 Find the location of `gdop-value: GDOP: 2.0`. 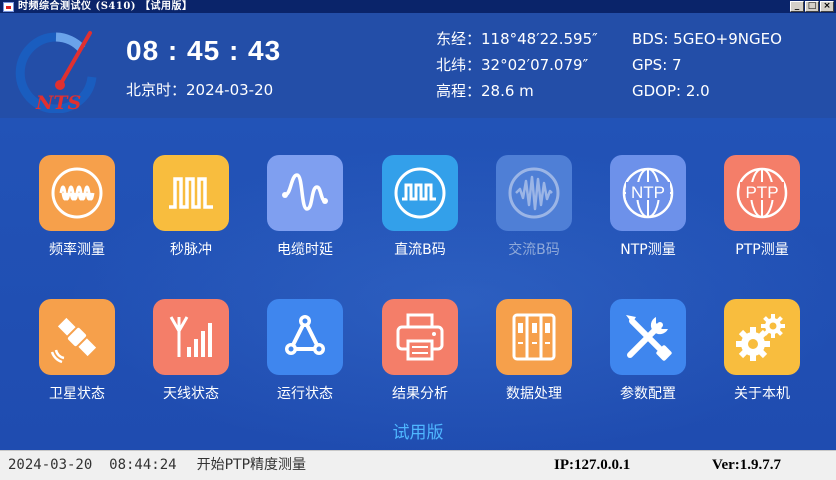

gdop-value: GDOP: 2.0 is located at coordinates (671, 91).